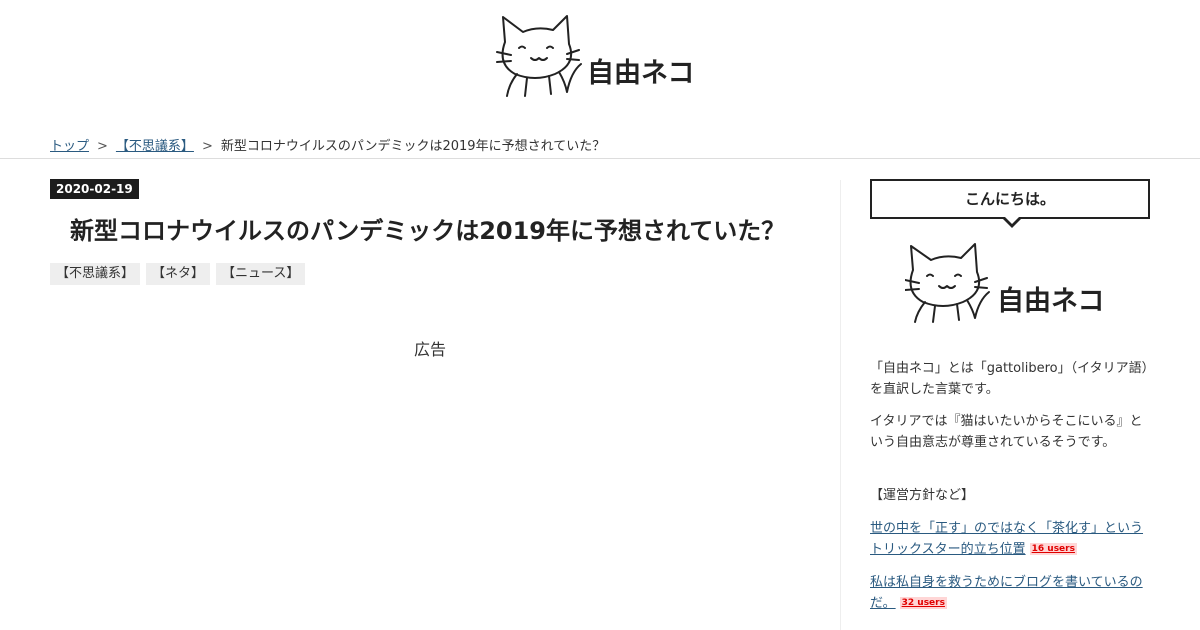 Image resolution: width=1200 pixels, height=630 pixels. Describe the element at coordinates (1010, 203) in the screenshot. I see `greeting-bubble: こんにちは。` at that location.